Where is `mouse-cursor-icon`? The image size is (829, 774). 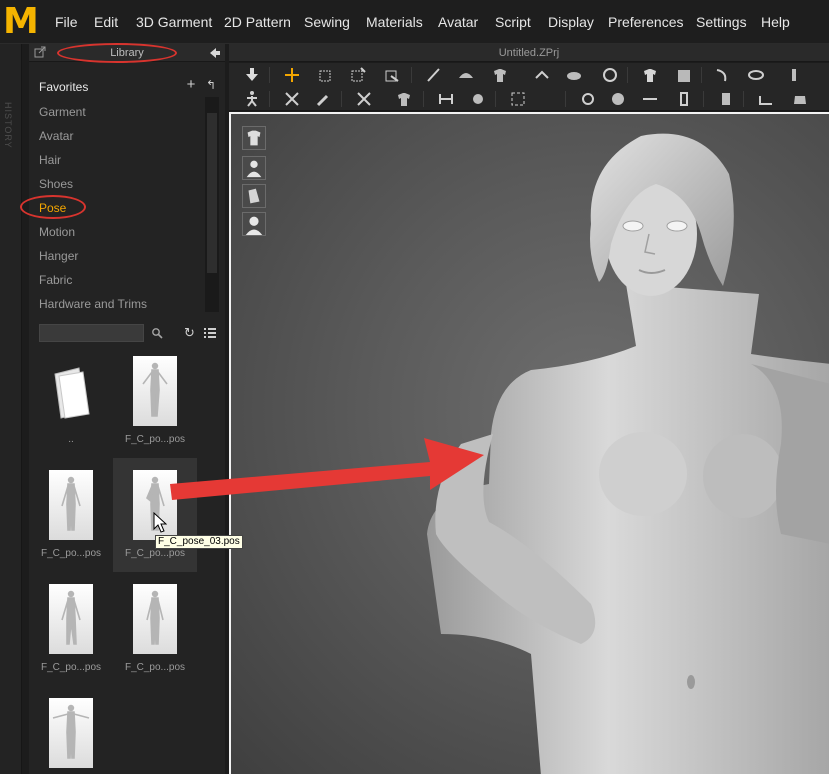 mouse-cursor-icon is located at coordinates (160, 522).